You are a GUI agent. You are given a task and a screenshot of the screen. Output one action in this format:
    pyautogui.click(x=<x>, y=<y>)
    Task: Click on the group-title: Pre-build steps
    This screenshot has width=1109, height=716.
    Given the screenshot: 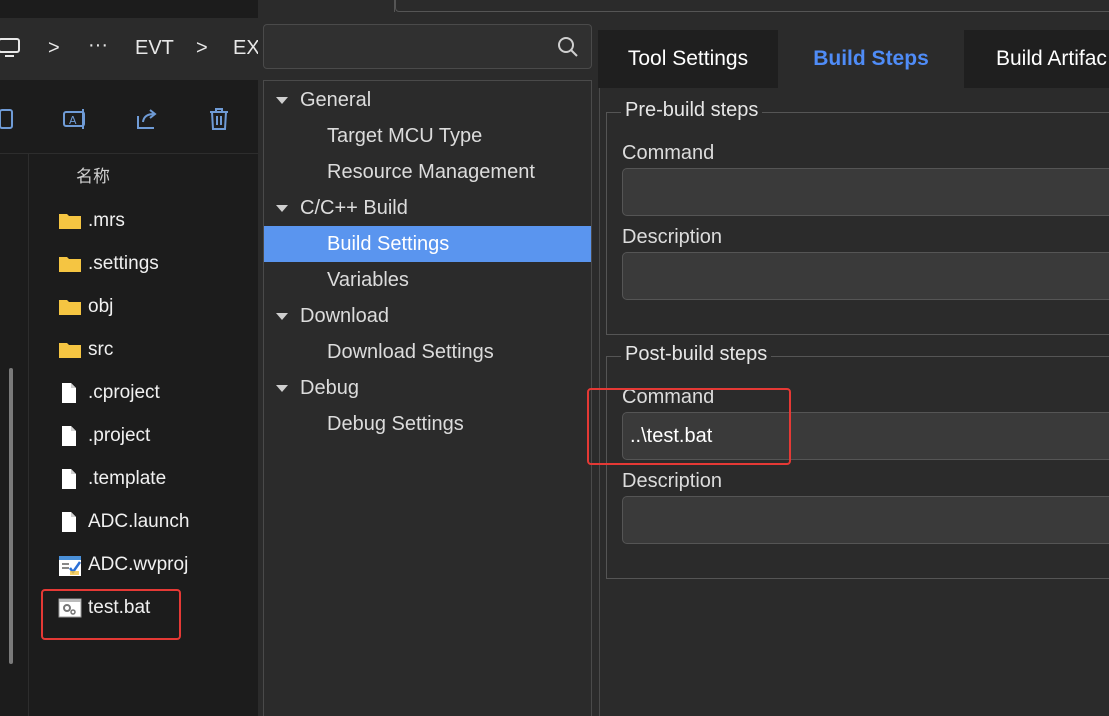 What is the action you would take?
    pyautogui.click(x=692, y=110)
    